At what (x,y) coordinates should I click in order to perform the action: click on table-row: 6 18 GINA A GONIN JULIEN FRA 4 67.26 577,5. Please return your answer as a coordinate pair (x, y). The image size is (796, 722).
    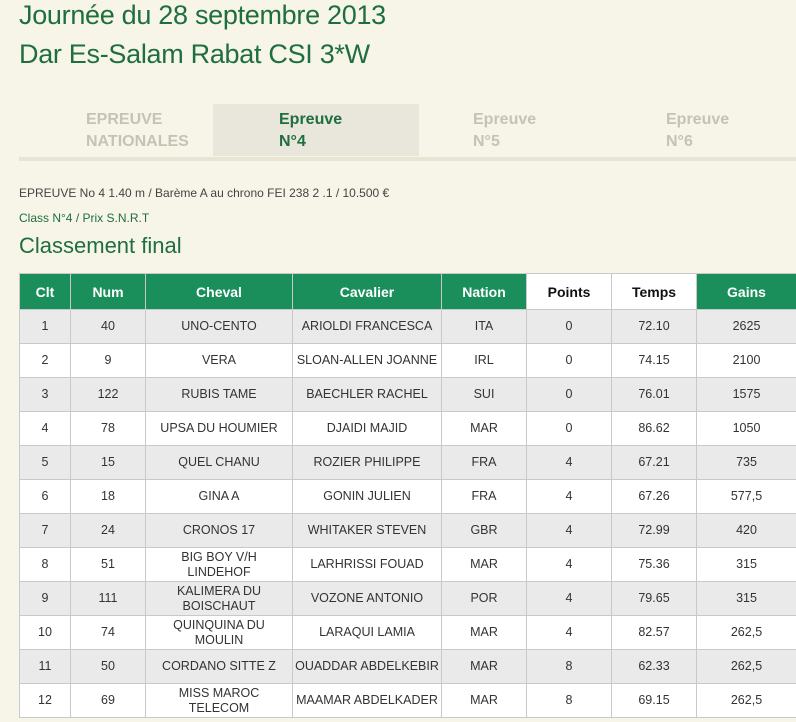
    Looking at the image, I should click on (407, 496).